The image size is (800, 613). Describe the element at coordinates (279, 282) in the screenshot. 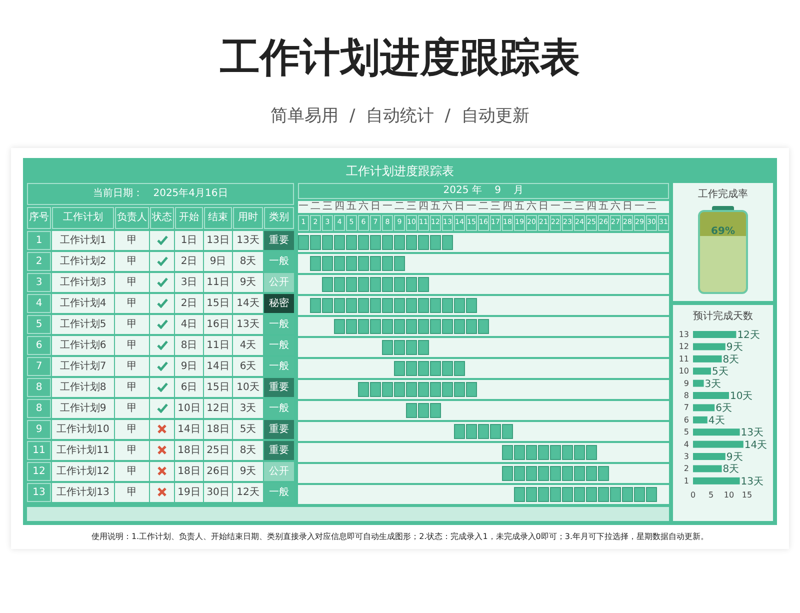

I see `category-tag: 公开` at that location.